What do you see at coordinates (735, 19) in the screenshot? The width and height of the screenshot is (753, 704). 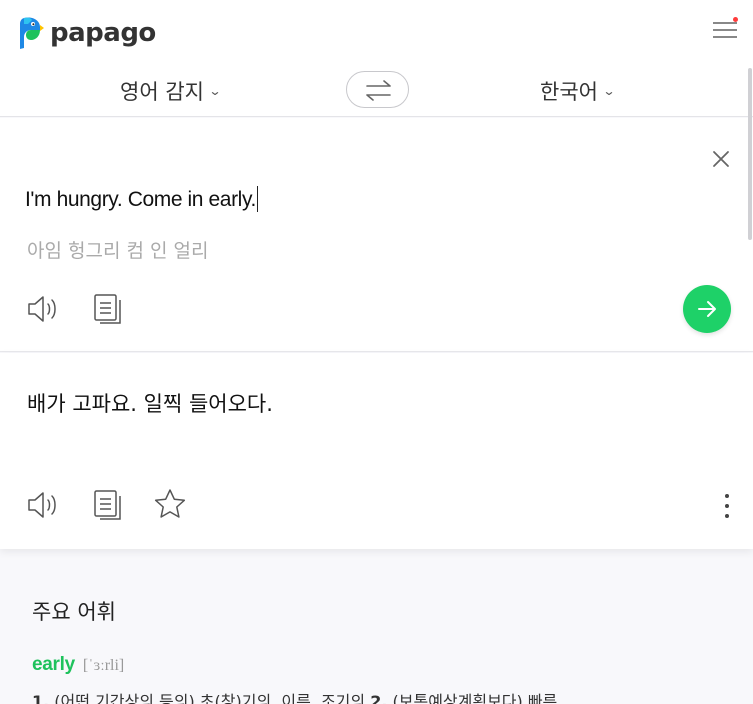 I see `notification-dot` at bounding box center [735, 19].